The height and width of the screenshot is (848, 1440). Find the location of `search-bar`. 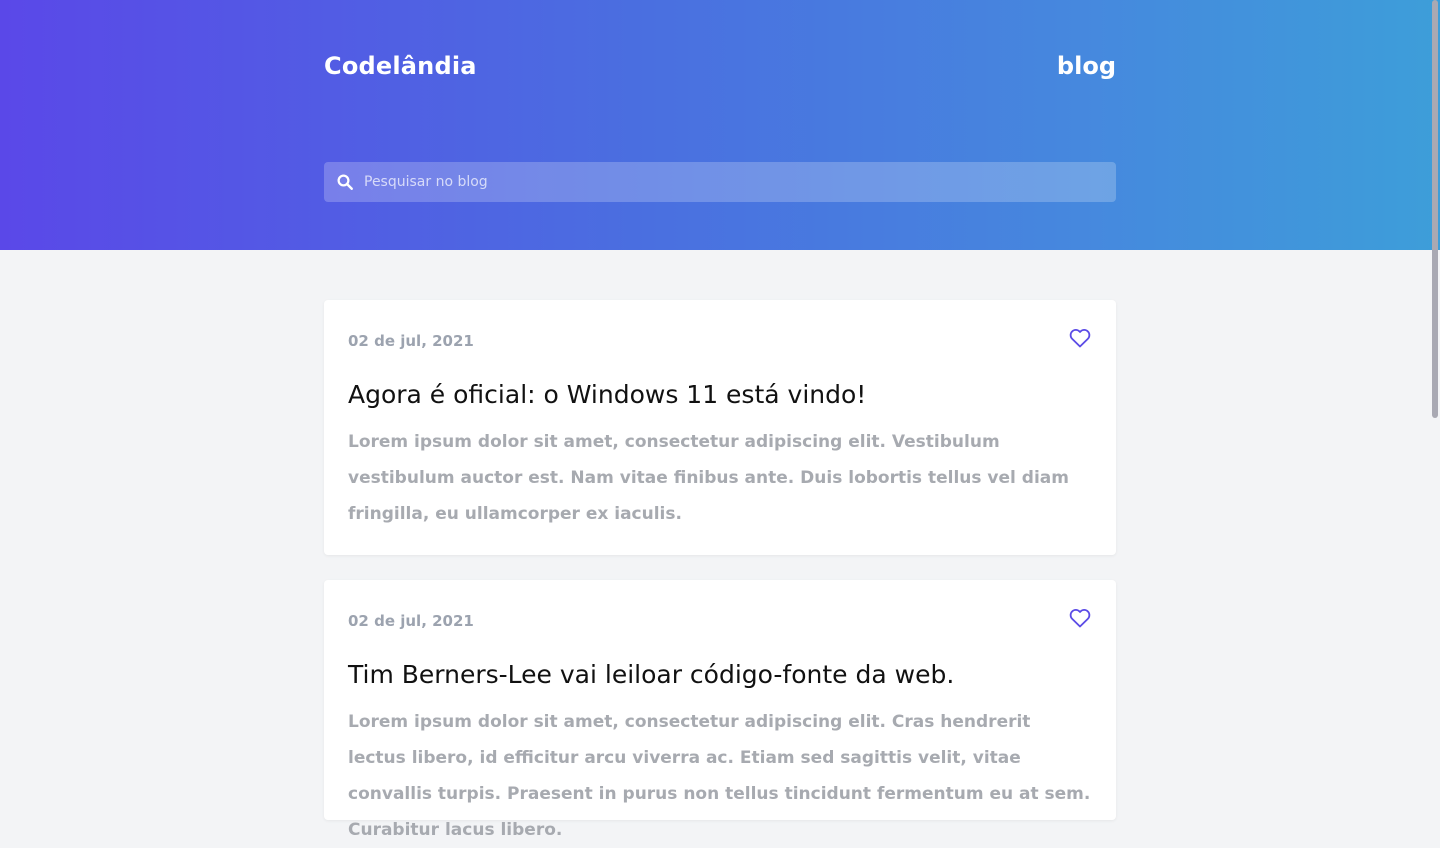

search-bar is located at coordinates (720, 182).